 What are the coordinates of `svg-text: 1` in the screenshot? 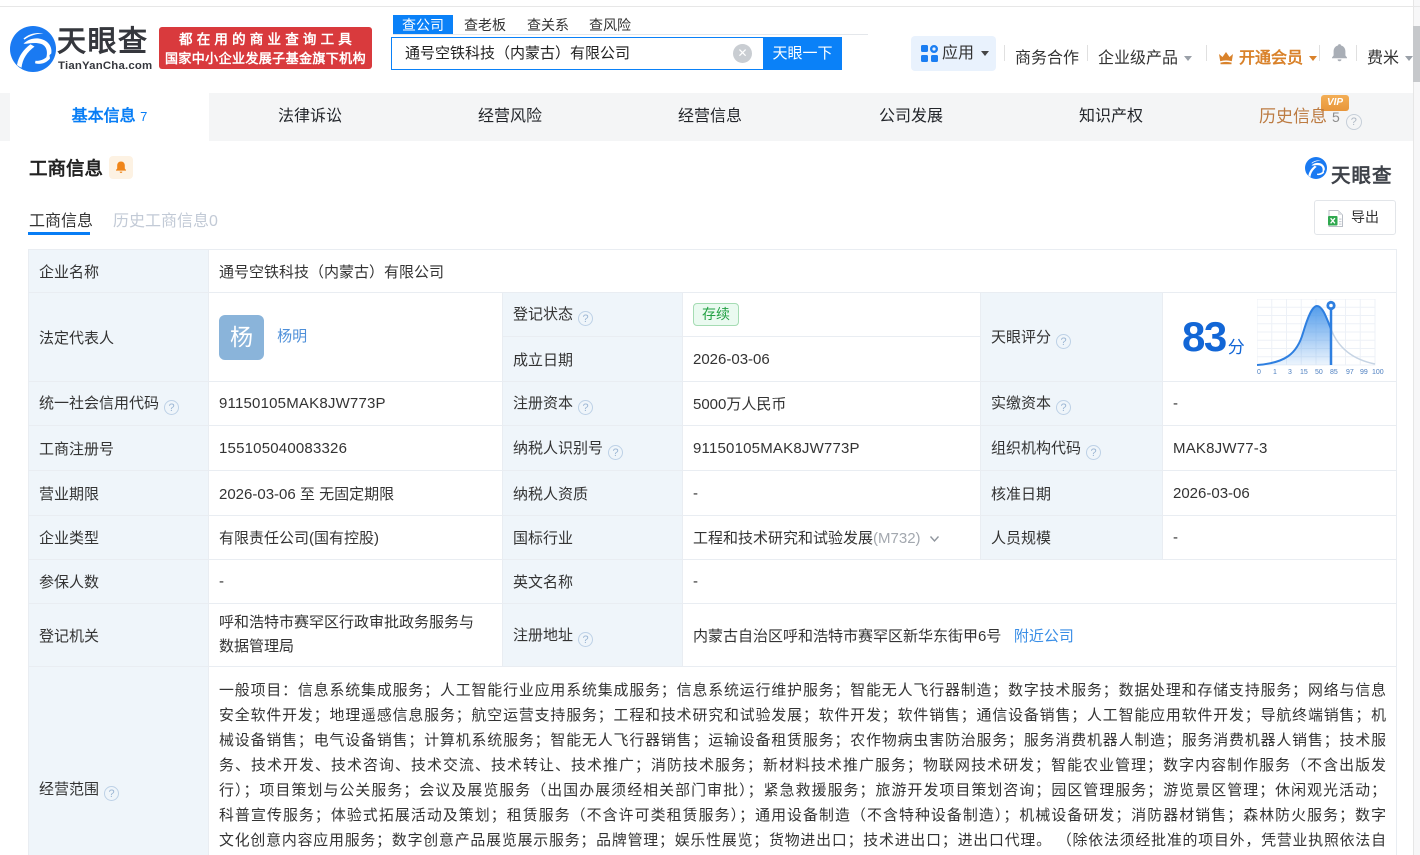 It's located at (1275, 372).